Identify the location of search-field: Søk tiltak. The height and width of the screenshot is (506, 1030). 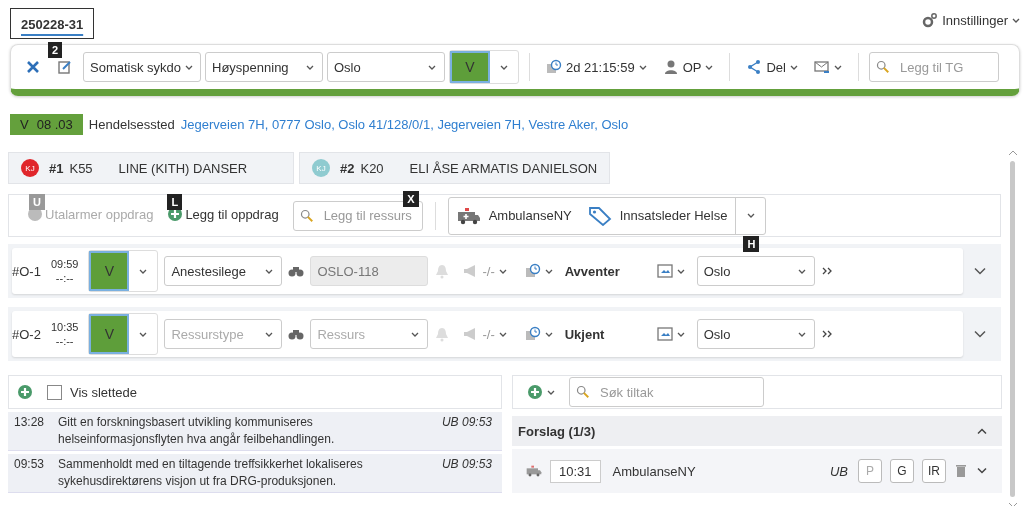
(666, 392).